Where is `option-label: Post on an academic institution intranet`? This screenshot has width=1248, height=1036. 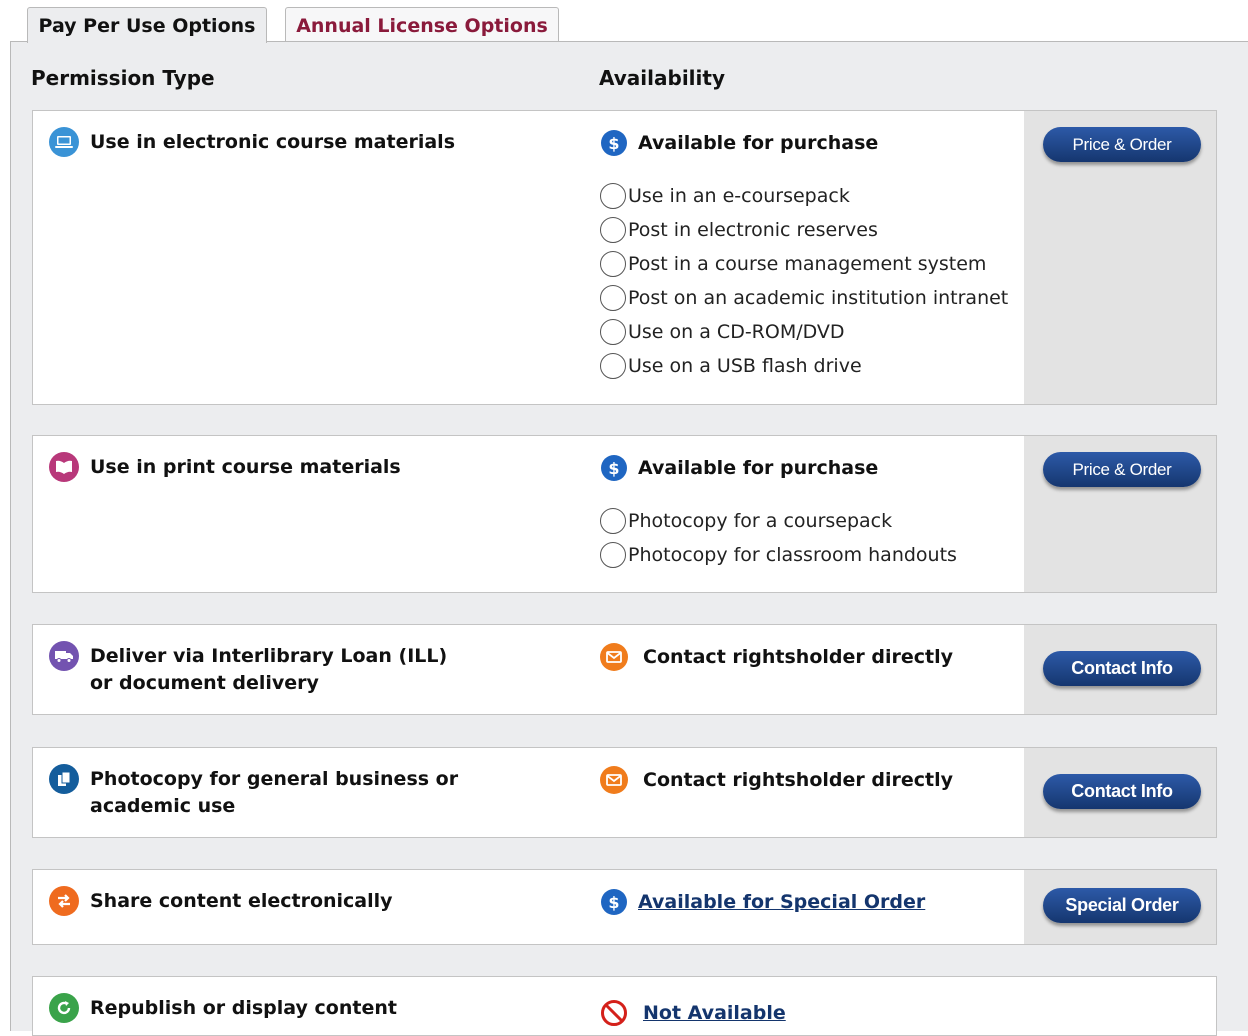 option-label: Post on an academic institution intranet is located at coordinates (818, 298).